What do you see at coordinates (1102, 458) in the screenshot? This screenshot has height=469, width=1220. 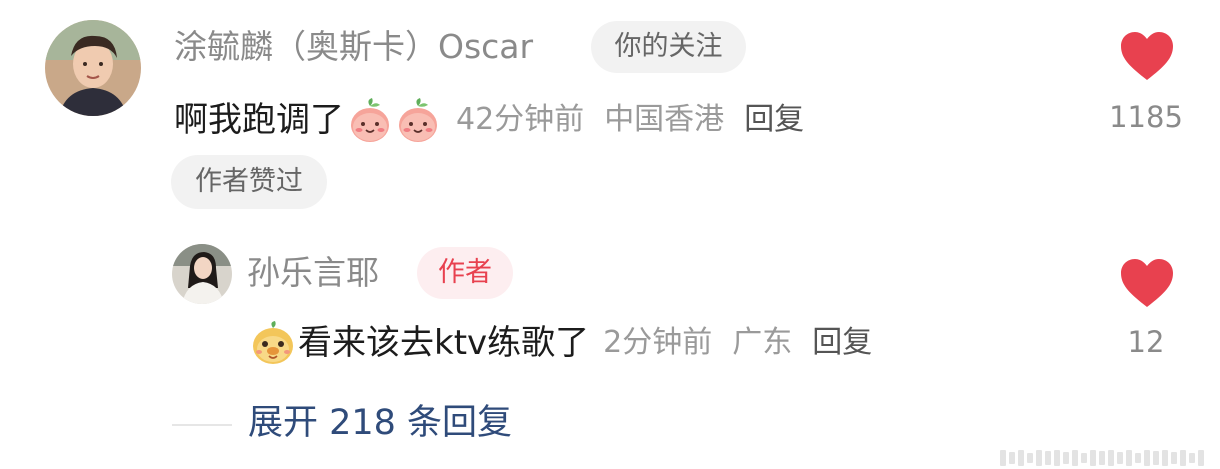 I see `watermark` at bounding box center [1102, 458].